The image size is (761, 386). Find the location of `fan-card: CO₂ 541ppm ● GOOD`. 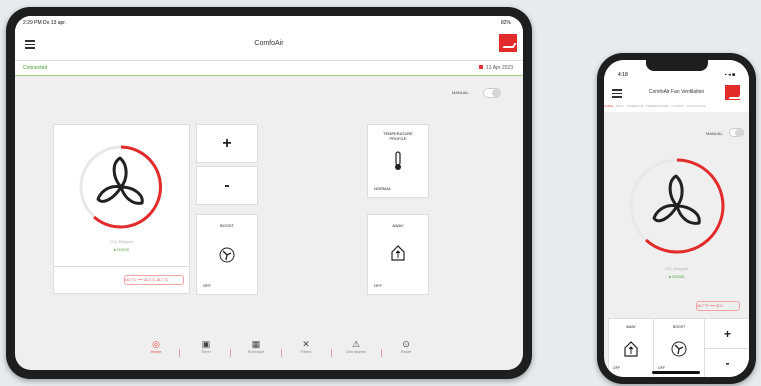

fan-card: CO₂ 541ppm ● GOOD is located at coordinates (121, 196).